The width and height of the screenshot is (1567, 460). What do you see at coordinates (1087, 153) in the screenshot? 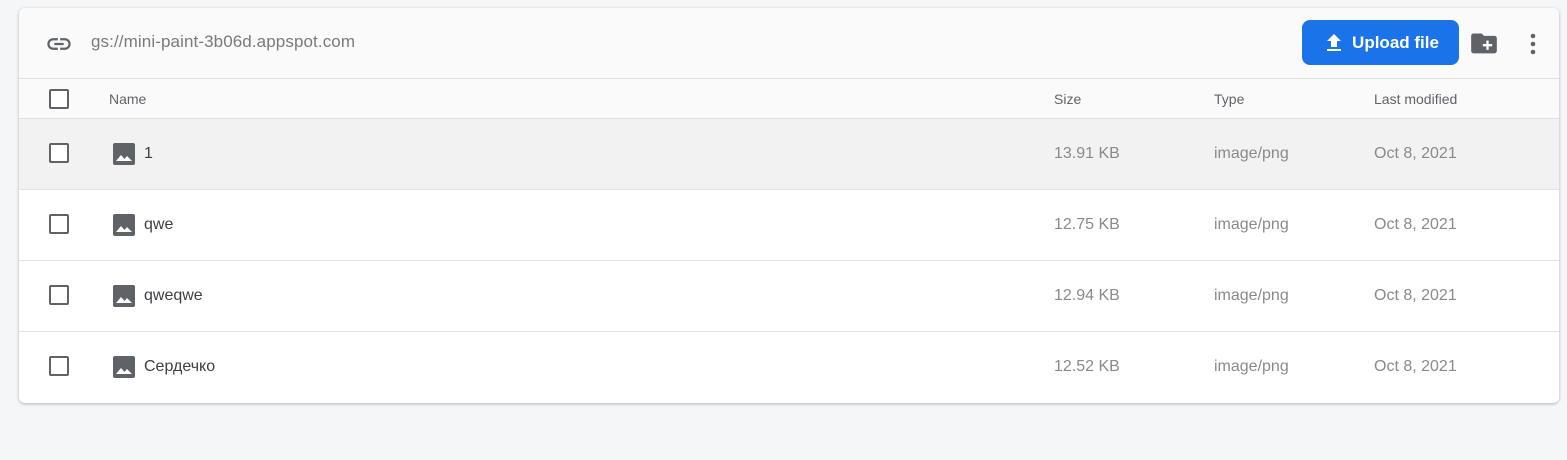
I see `file-size: 13.91 KB` at bounding box center [1087, 153].